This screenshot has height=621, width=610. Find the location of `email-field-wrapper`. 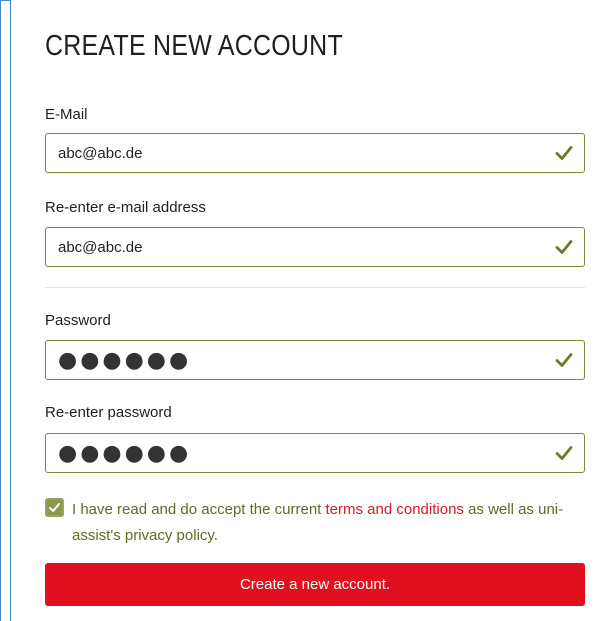

email-field-wrapper is located at coordinates (315, 153).